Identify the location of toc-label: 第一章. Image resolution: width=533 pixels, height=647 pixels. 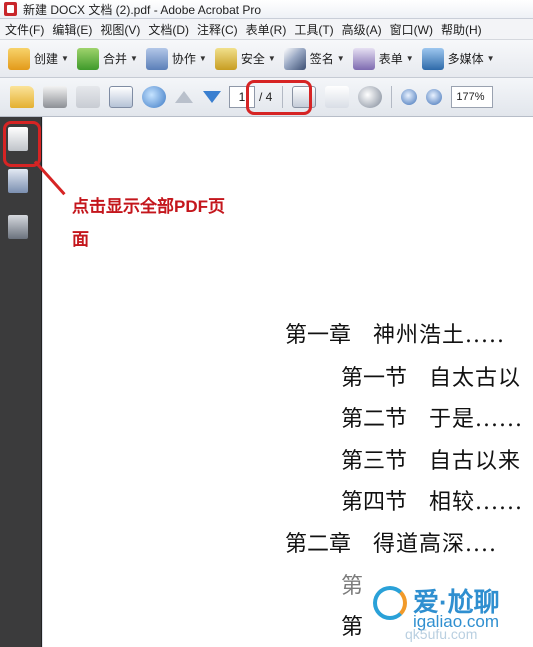
(318, 335).